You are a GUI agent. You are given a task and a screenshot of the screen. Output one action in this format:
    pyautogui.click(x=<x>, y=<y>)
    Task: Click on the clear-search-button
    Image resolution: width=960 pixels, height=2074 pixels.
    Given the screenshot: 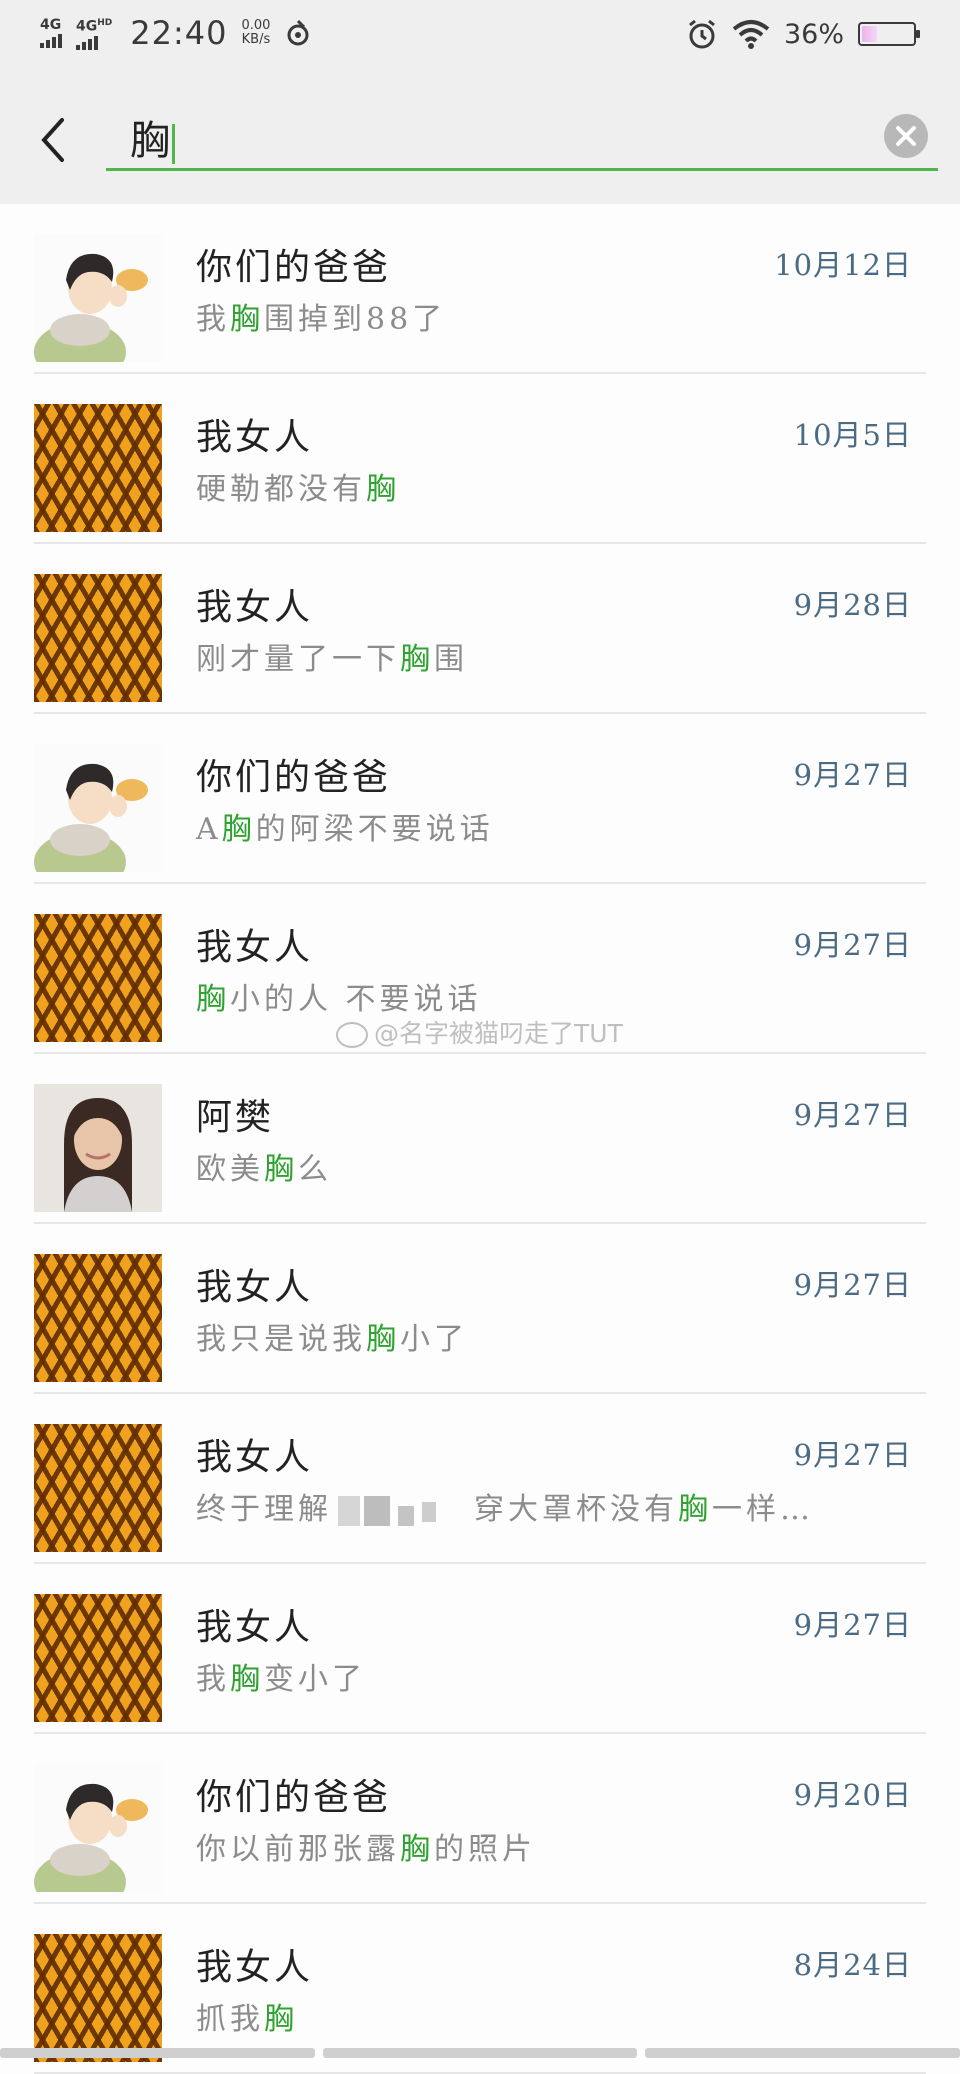 What is the action you would take?
    pyautogui.click(x=906, y=136)
    